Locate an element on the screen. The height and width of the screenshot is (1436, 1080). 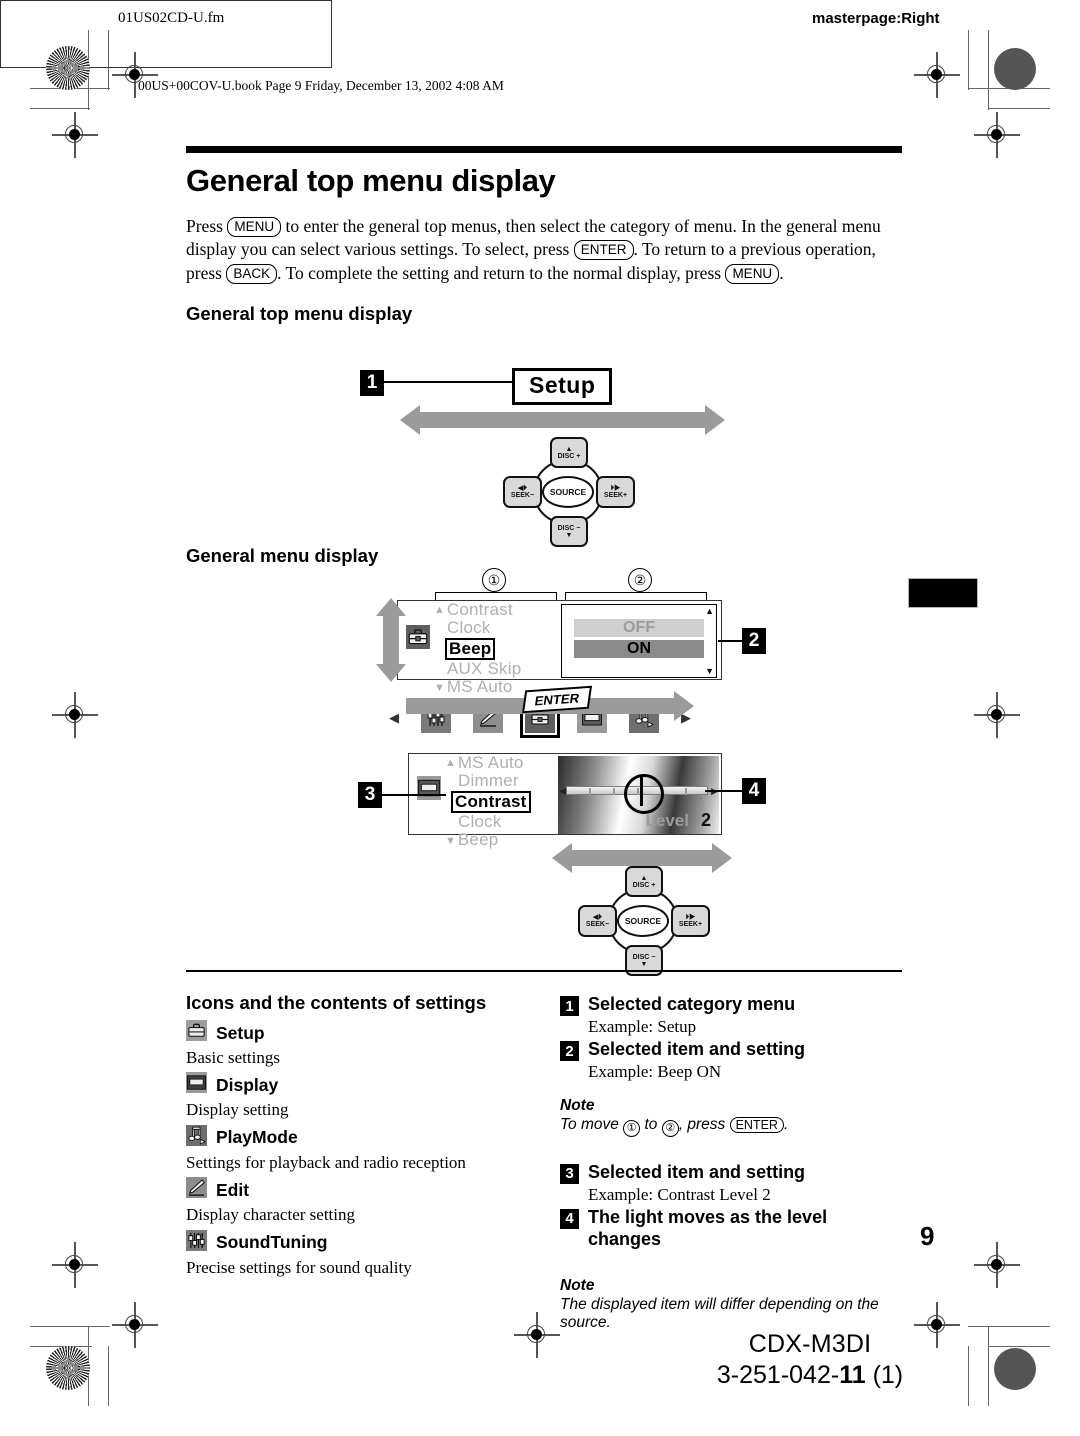
selected-category-label: Setup is located at coordinates (562, 386).